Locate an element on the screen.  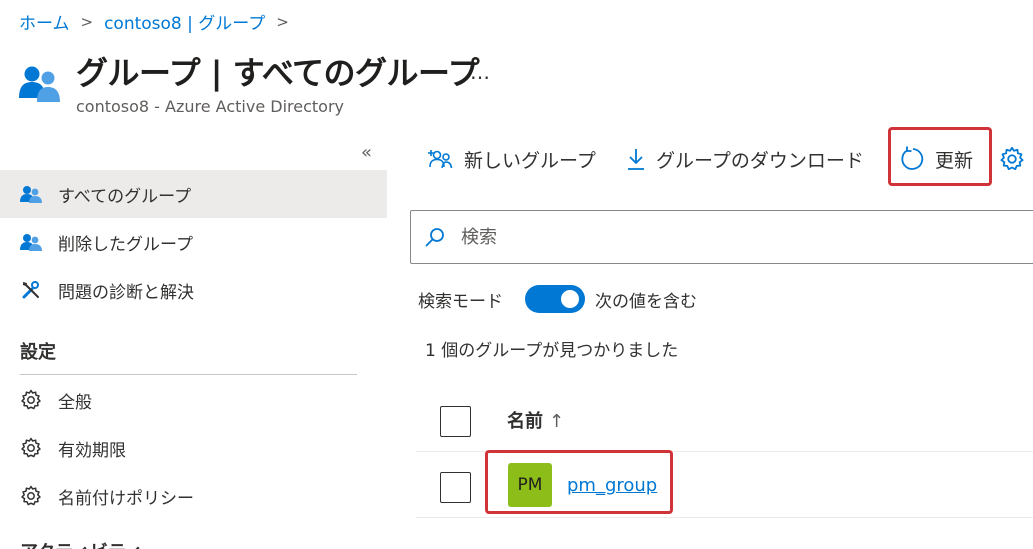
column-header-label: 名前 is located at coordinates (525, 421).